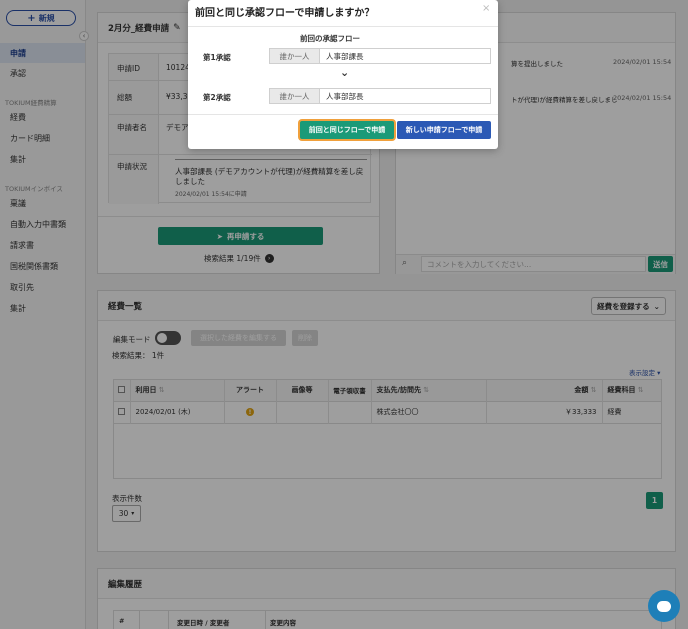 The width and height of the screenshot is (688, 629). What do you see at coordinates (345, 56) in the screenshot?
I see `approver-value: 人事部課長` at bounding box center [345, 56].